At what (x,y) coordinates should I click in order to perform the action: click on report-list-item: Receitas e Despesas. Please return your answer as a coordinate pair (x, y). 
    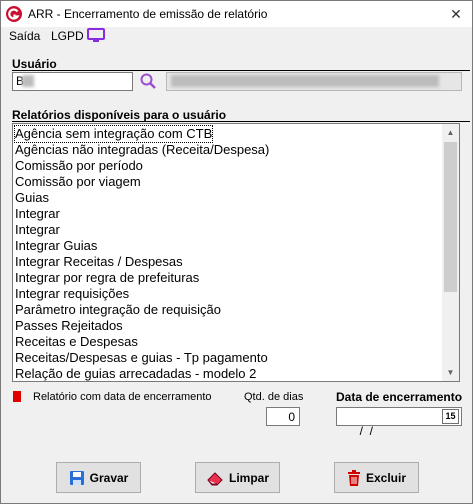
    Looking at the image, I should click on (76, 342).